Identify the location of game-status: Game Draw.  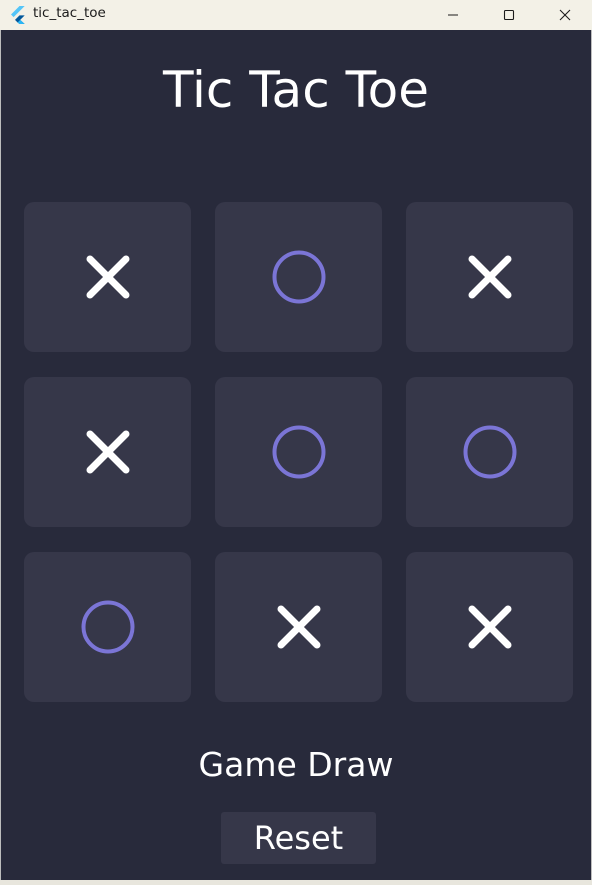
(296, 764).